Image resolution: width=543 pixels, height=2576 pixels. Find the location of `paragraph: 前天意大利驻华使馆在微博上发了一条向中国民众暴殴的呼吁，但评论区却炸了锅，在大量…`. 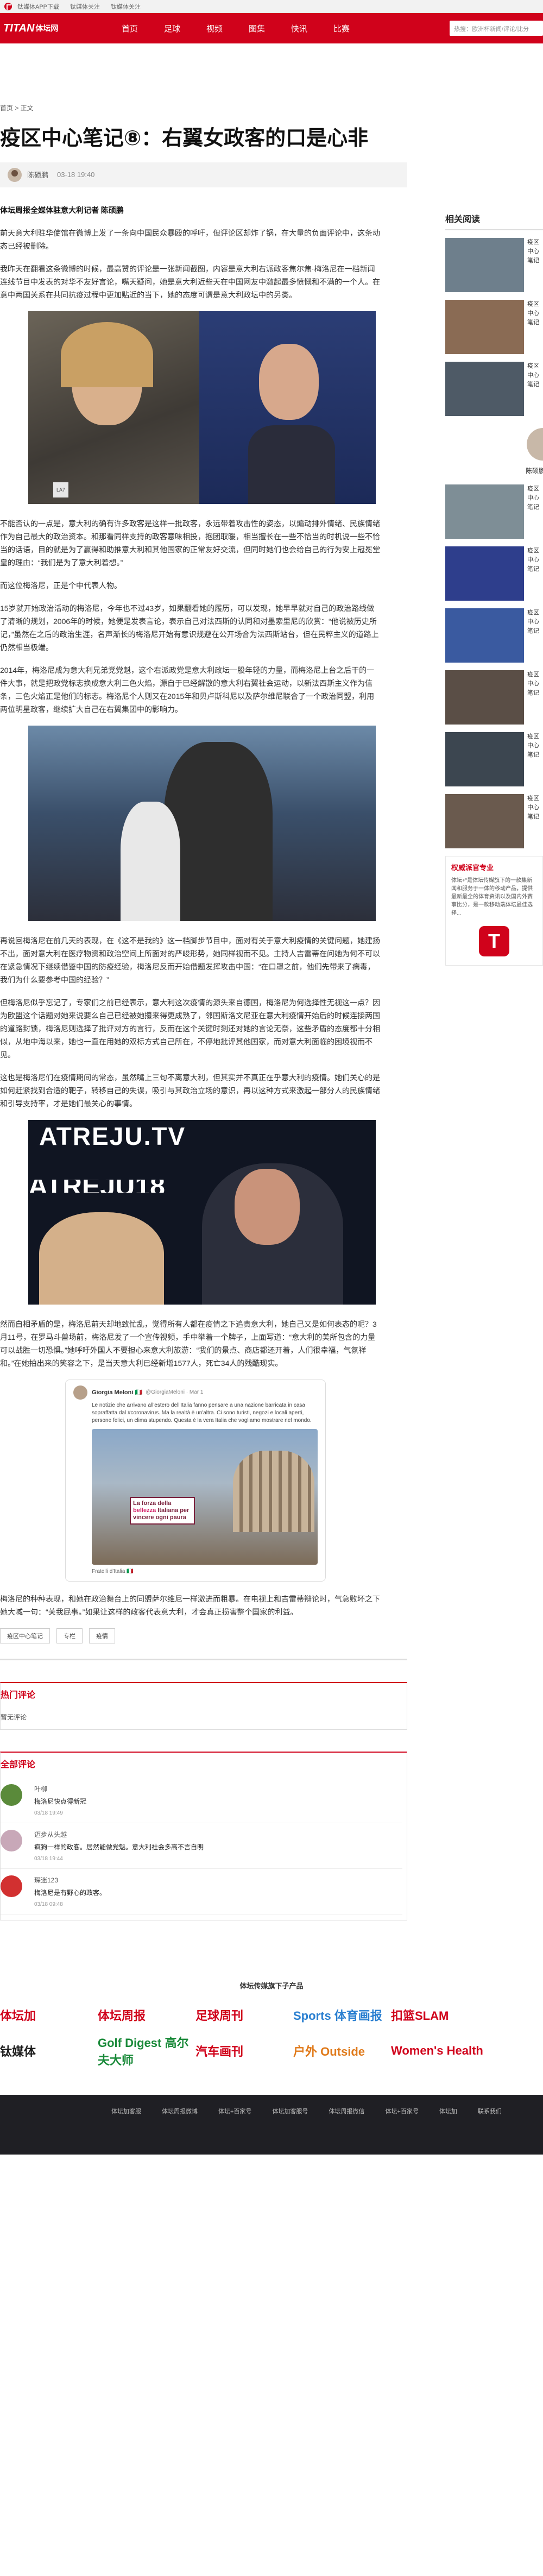

paragraph: 前天意大利驻华使馆在微博上发了一条向中国民众暴殴的呼吁，但评论区却炸了锅，在大量… is located at coordinates (190, 239).